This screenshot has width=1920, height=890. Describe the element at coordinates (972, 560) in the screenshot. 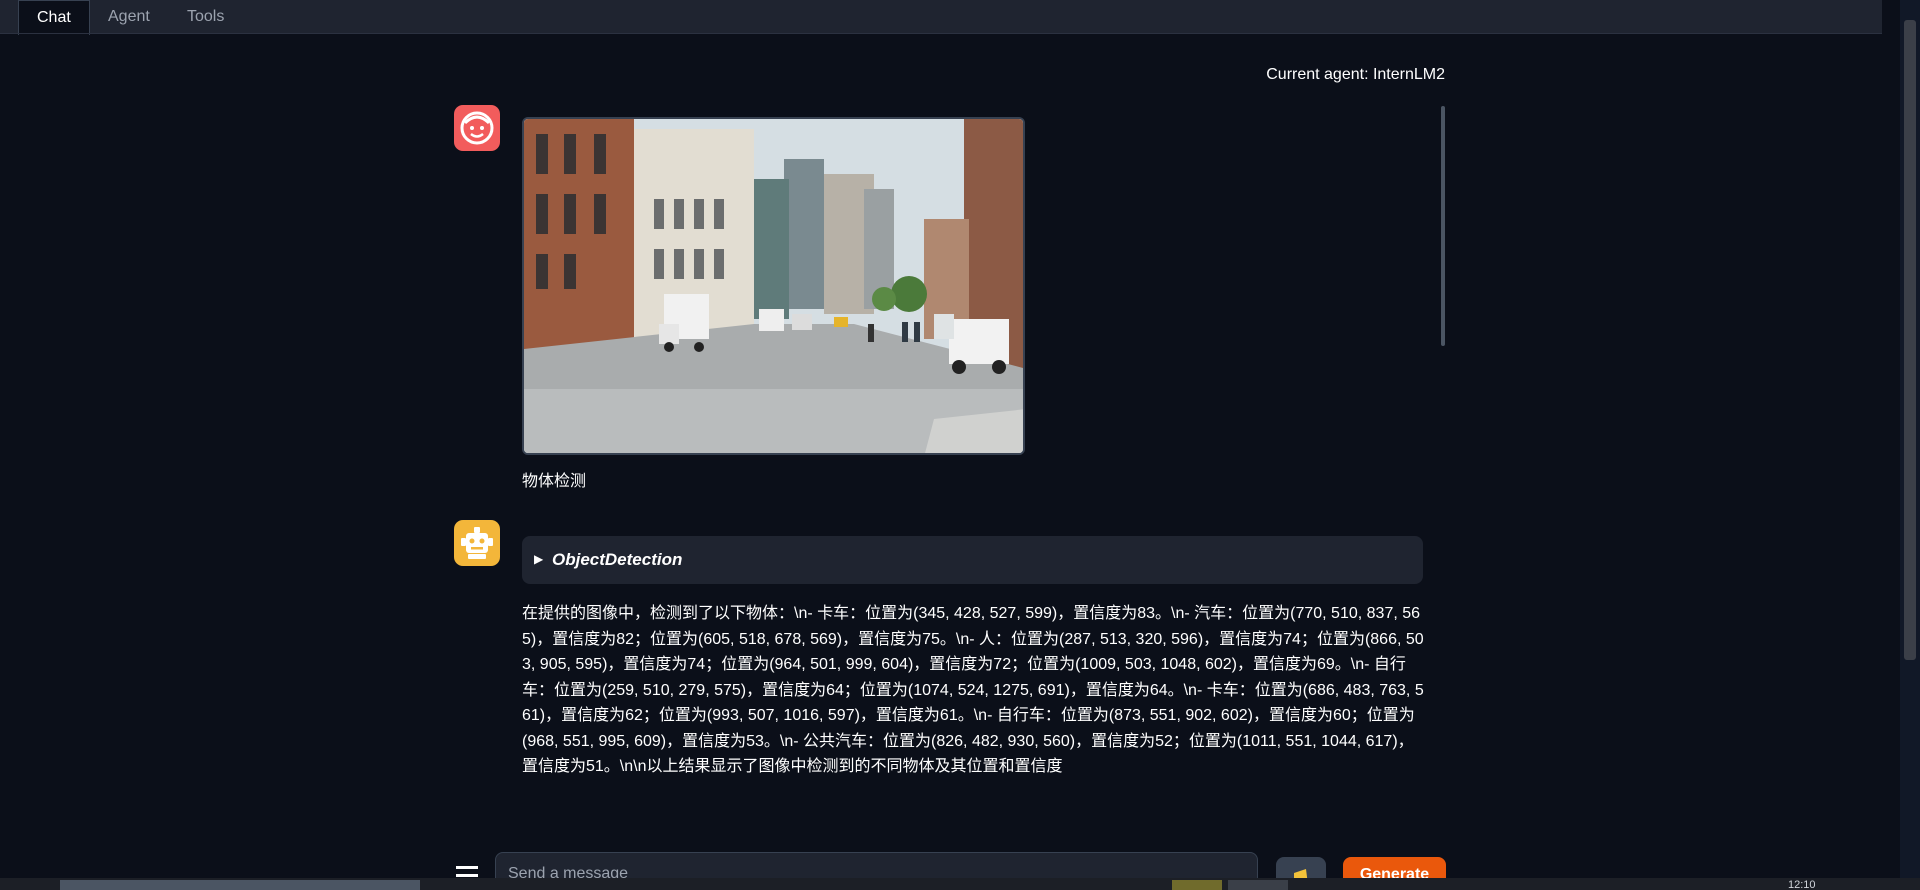

I see `tool-call-accordion: ▶ ObjectDetection` at that location.